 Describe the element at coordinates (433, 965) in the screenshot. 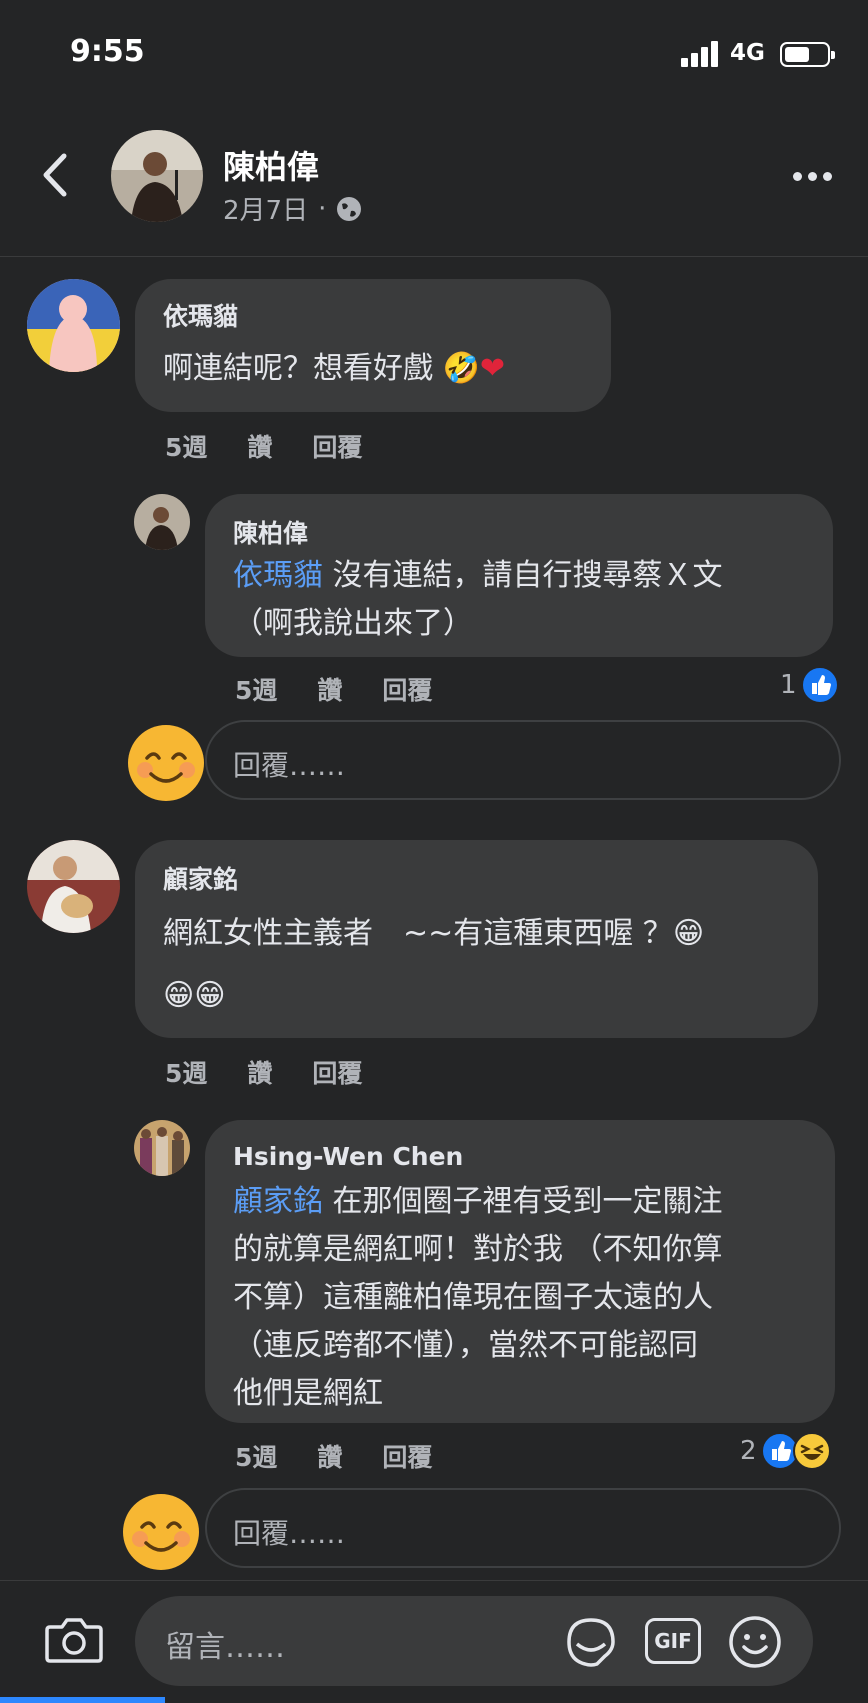

I see `comment-text: 網紅女性主義者 ~~有這種東西喔 ？😁 😁😁` at that location.